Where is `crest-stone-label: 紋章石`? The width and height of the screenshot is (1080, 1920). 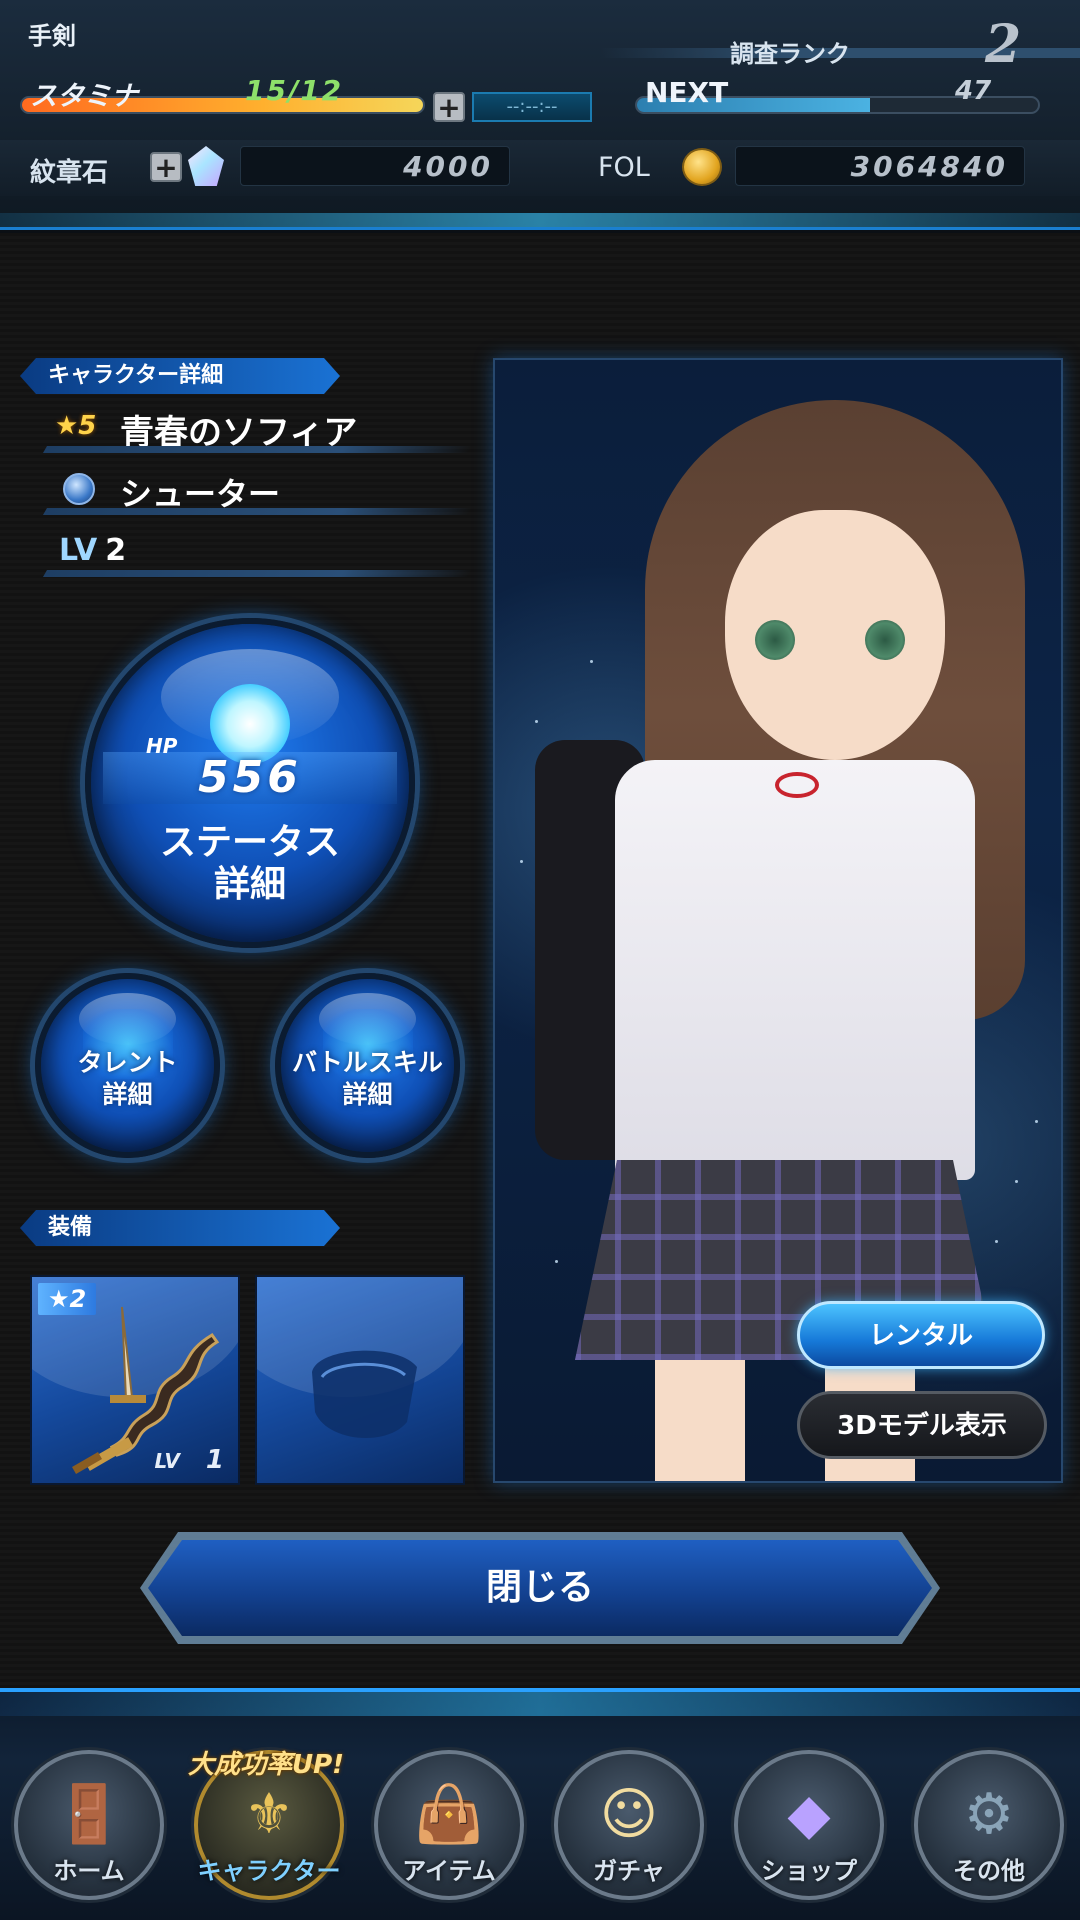 crest-stone-label: 紋章石 is located at coordinates (69, 173).